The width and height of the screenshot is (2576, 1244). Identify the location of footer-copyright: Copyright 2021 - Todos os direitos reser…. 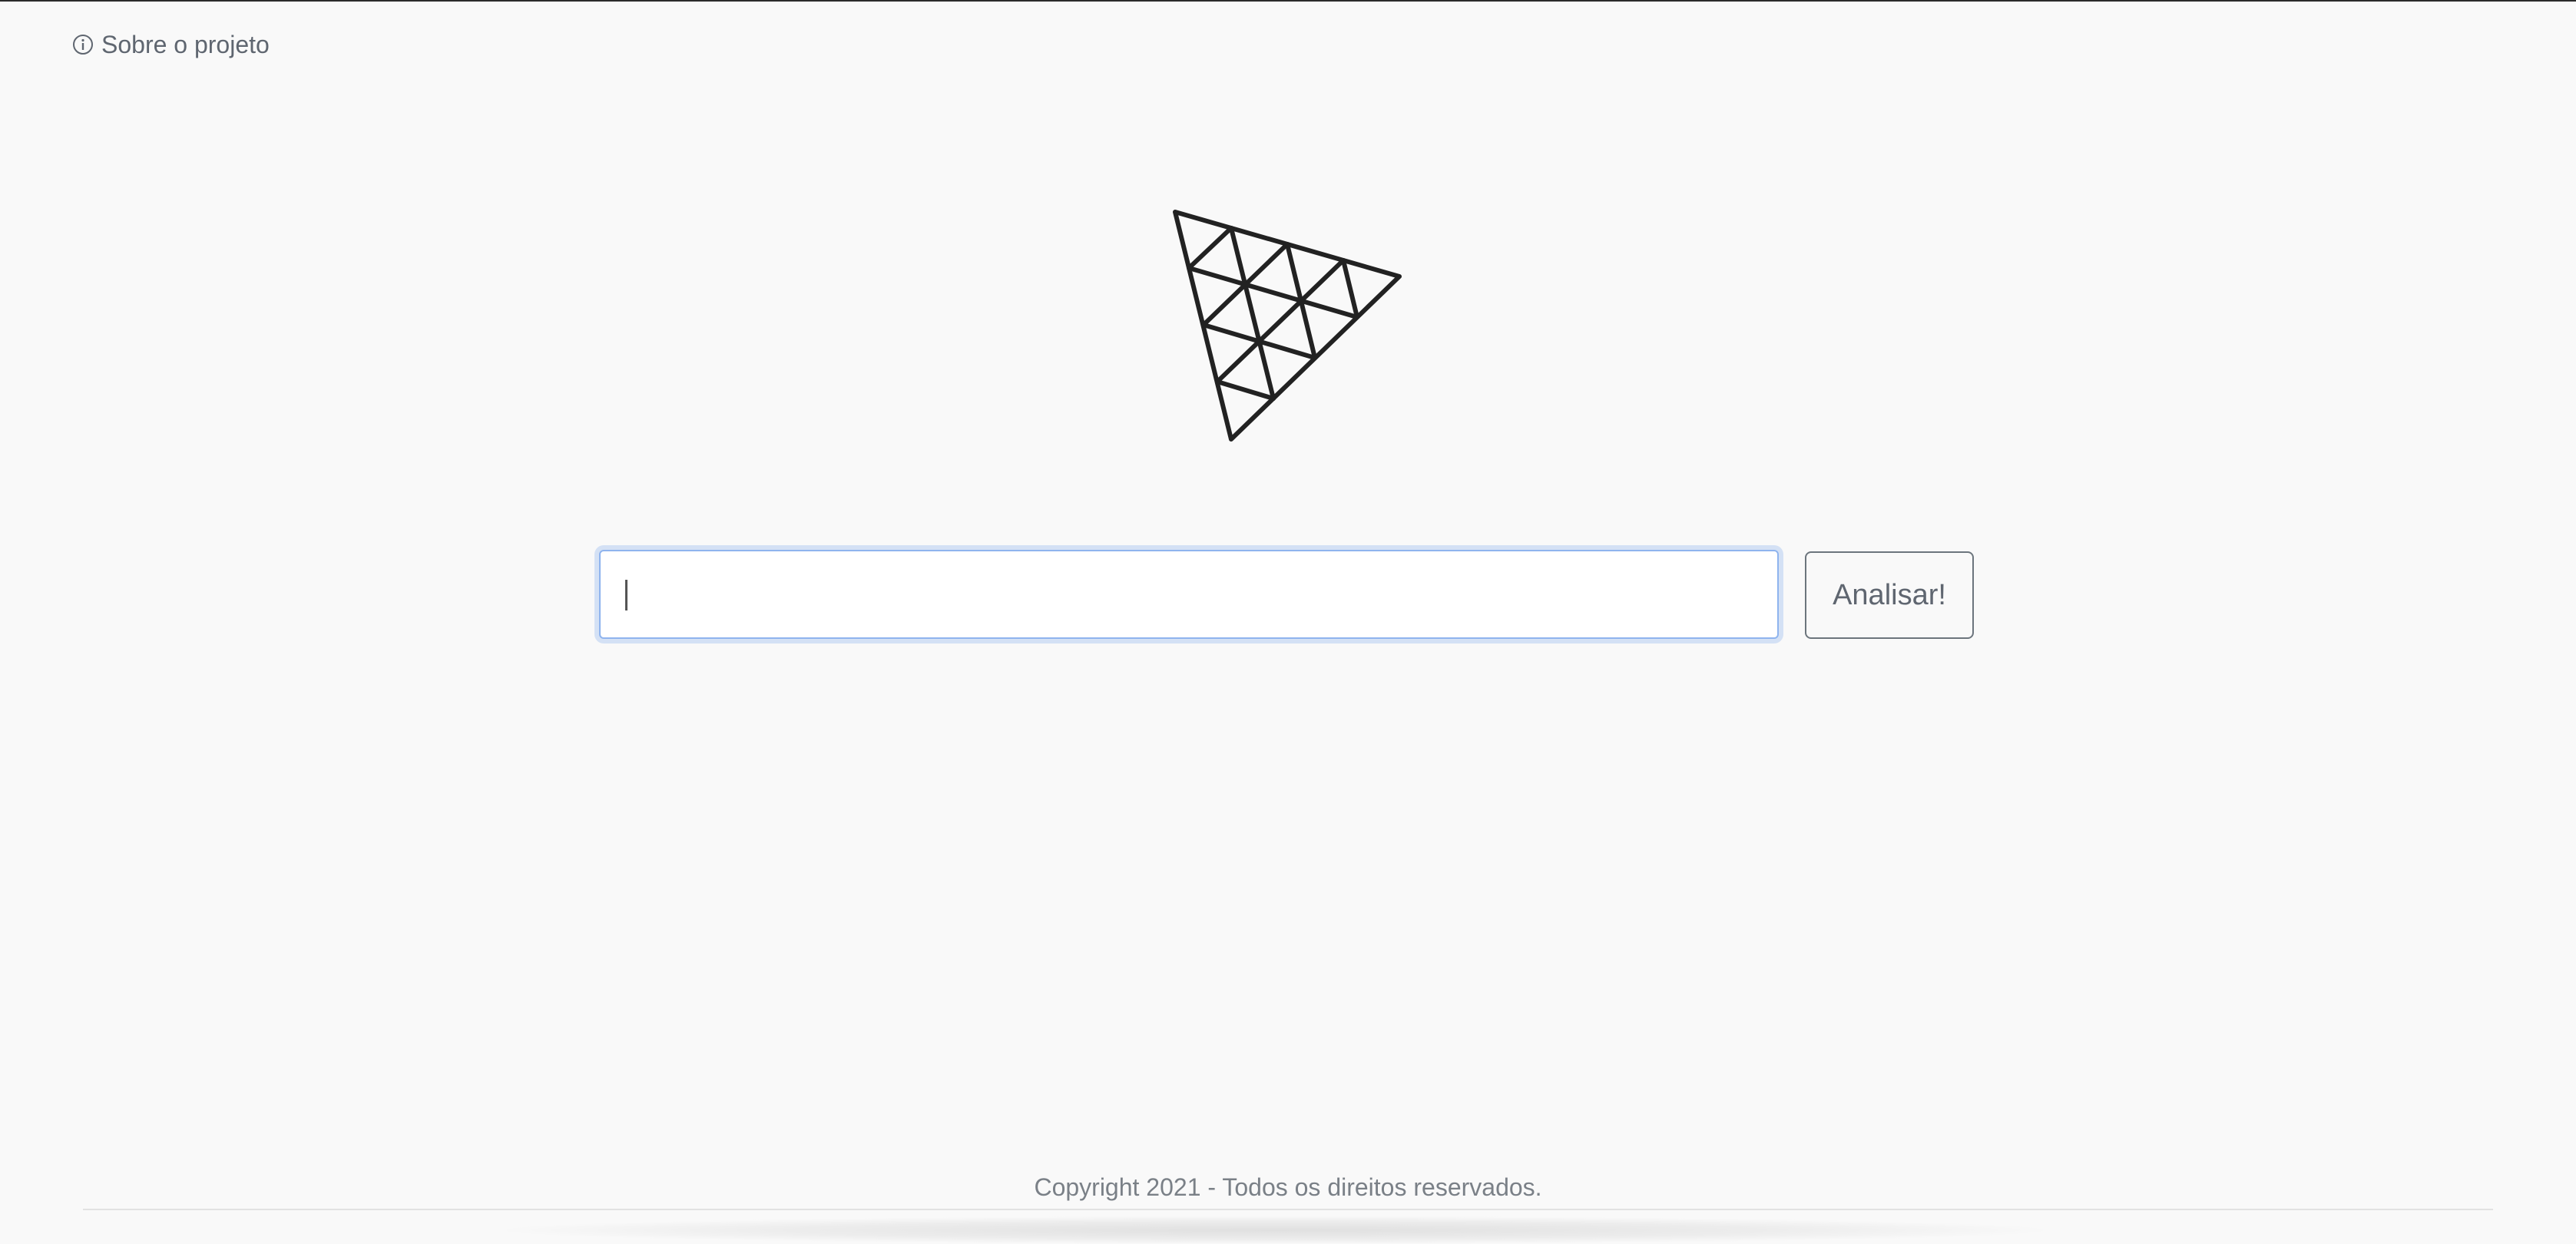
(1288, 1187).